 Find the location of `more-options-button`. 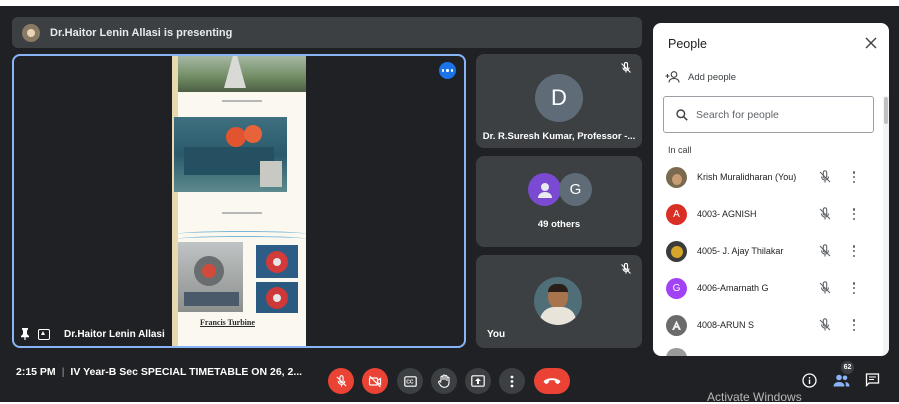

more-options-button is located at coordinates (512, 381).